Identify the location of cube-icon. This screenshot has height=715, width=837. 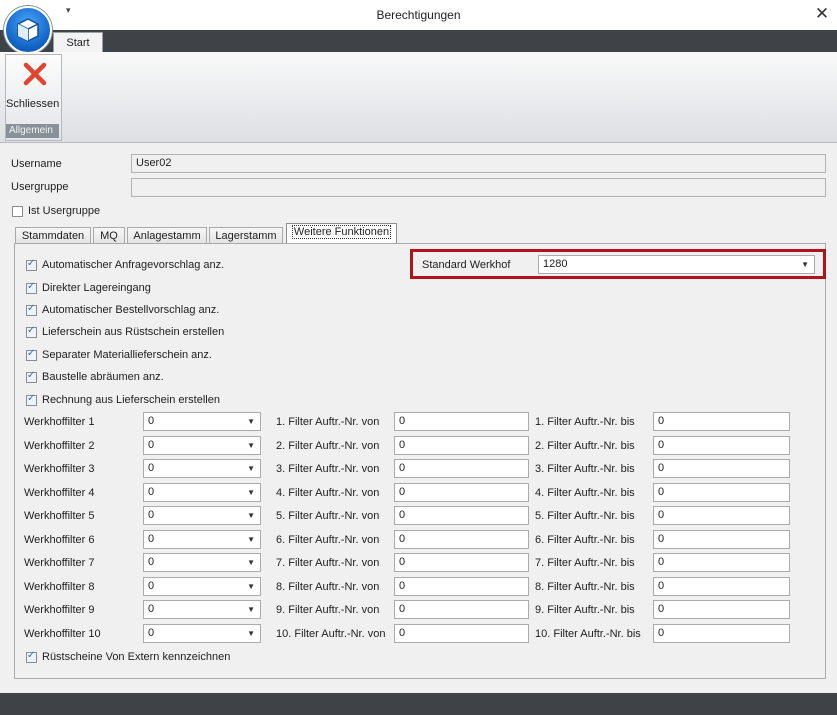
(28, 30).